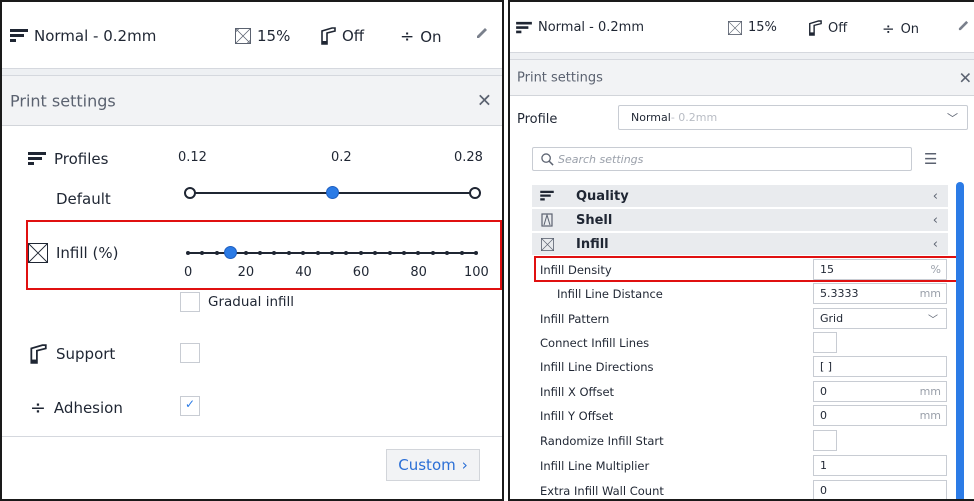 The height and width of the screenshot is (501, 974). Describe the element at coordinates (190, 353) in the screenshot. I see `support-checkbox` at that location.